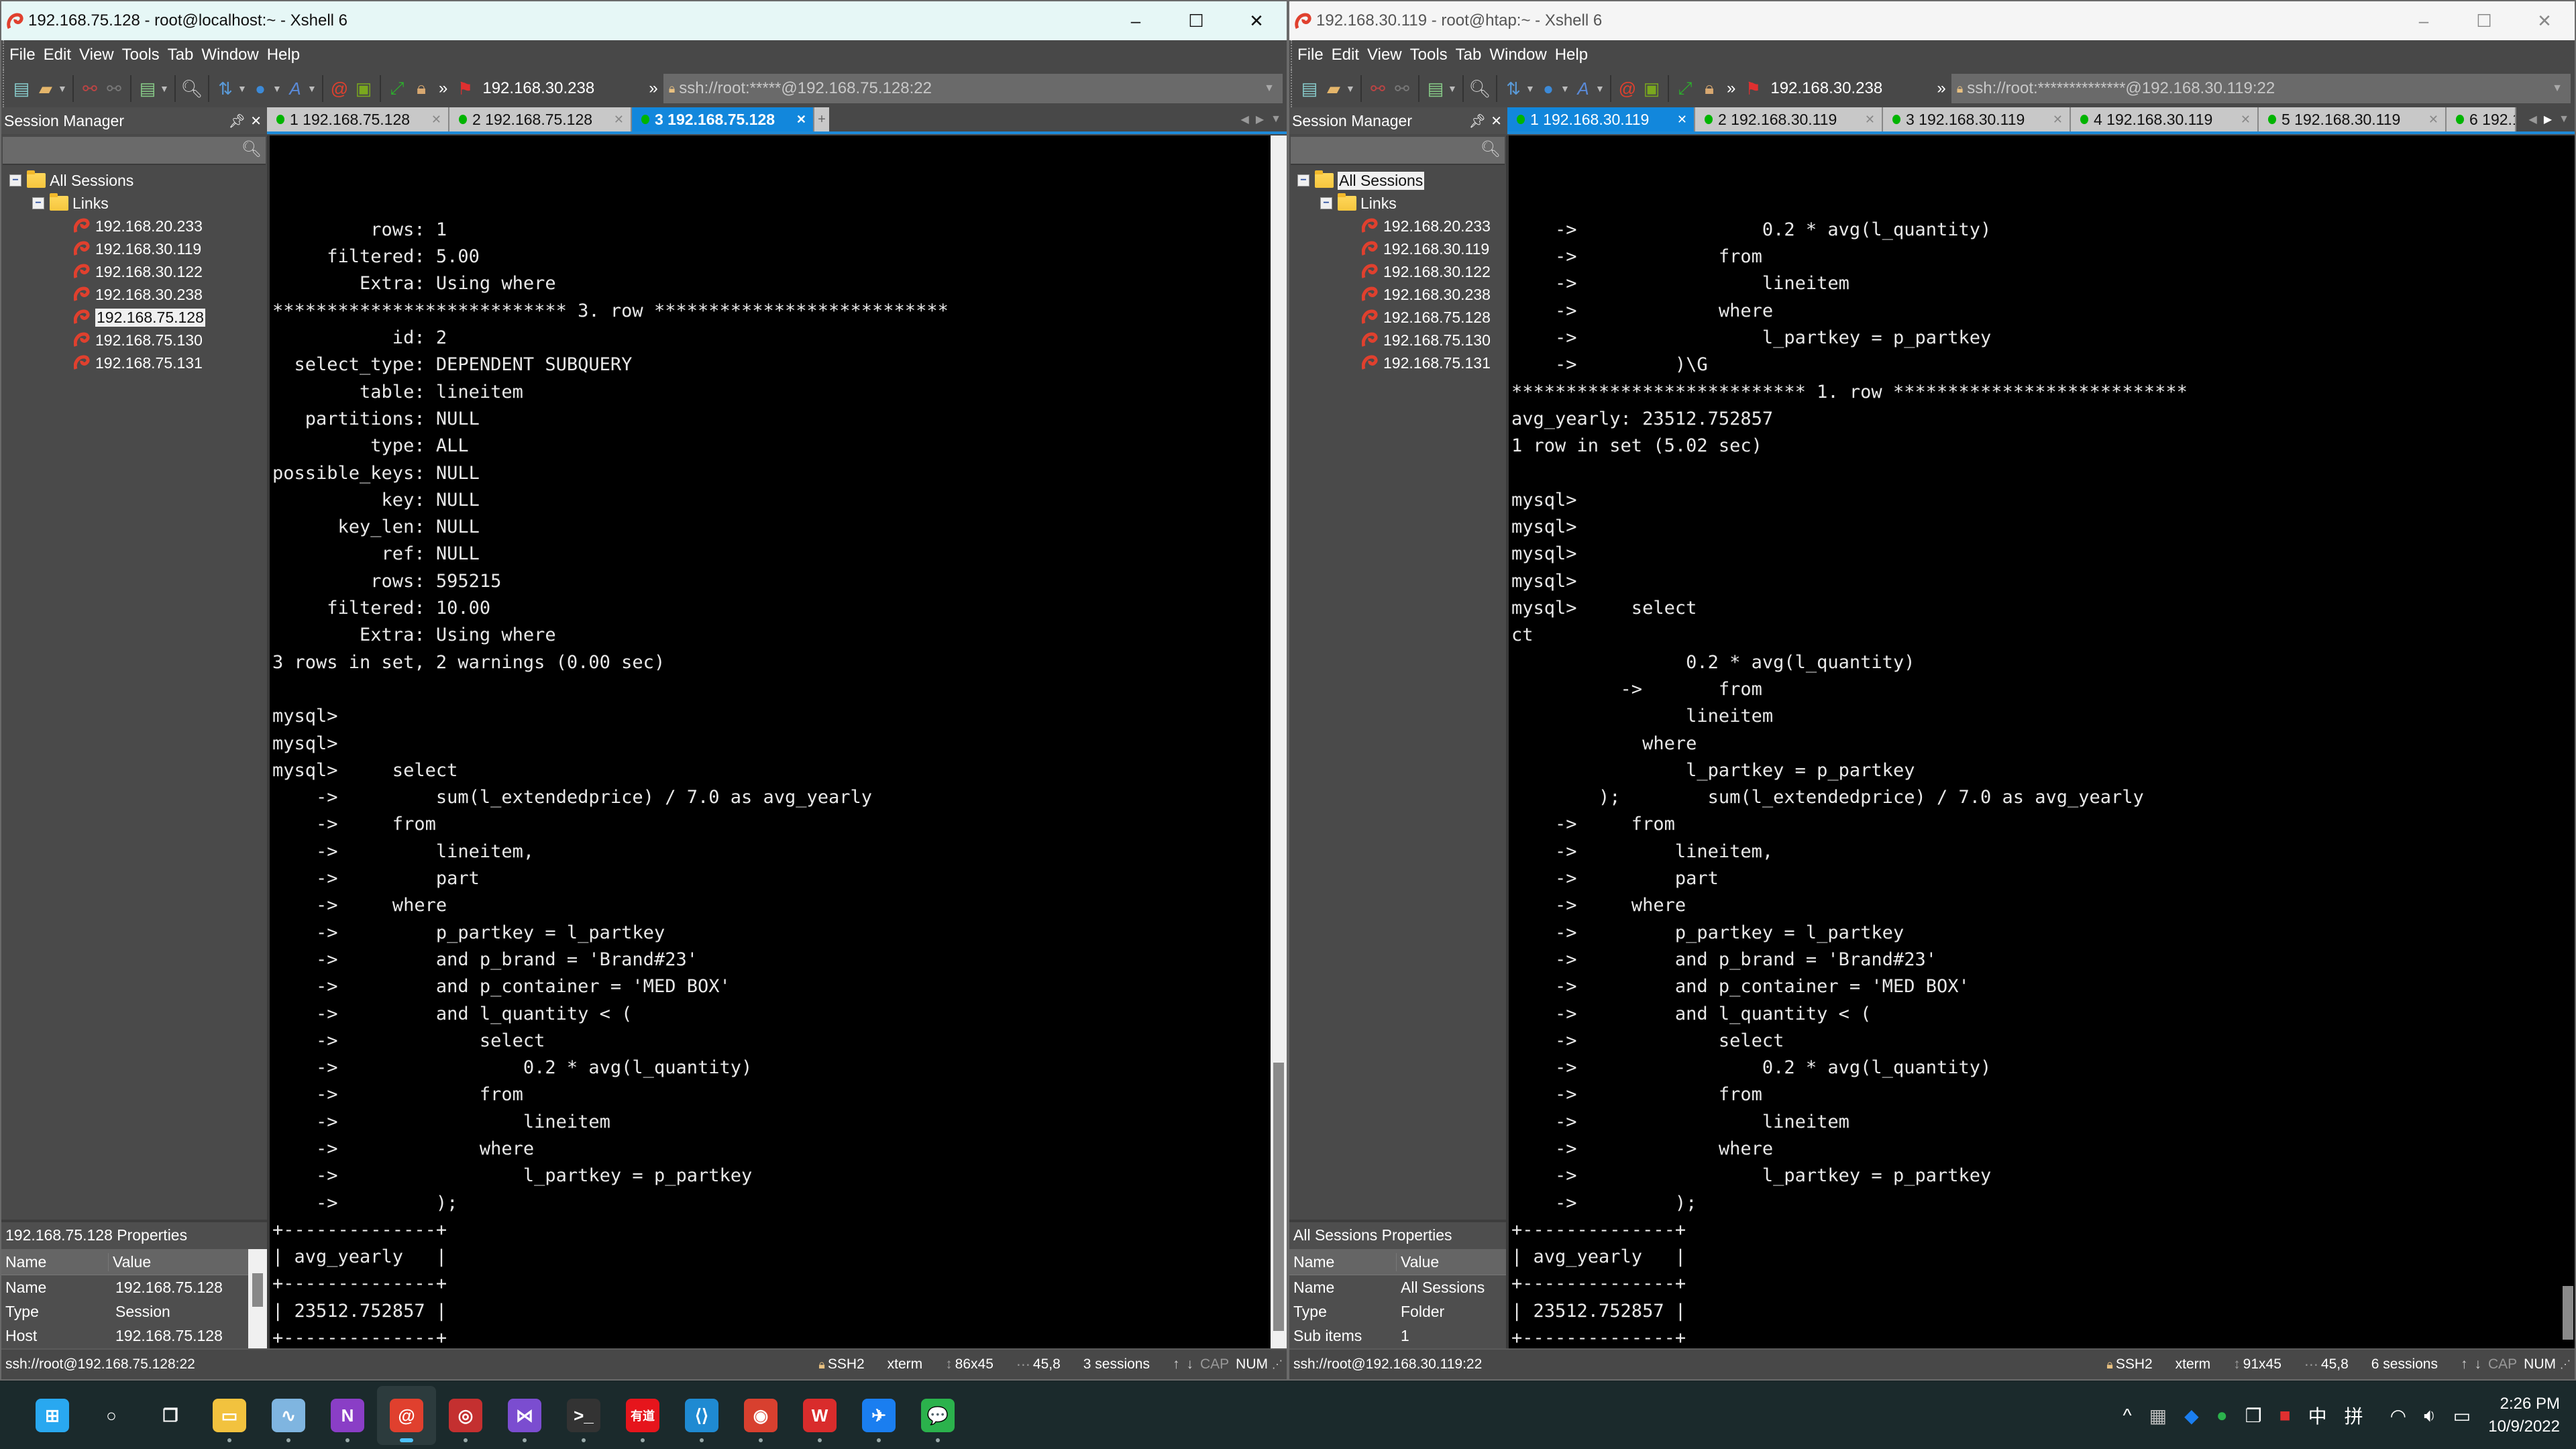 The height and width of the screenshot is (1449, 2576). Describe the element at coordinates (2481, 119) in the screenshot. I see `tab-session-6: 6 192.168.30.119` at that location.